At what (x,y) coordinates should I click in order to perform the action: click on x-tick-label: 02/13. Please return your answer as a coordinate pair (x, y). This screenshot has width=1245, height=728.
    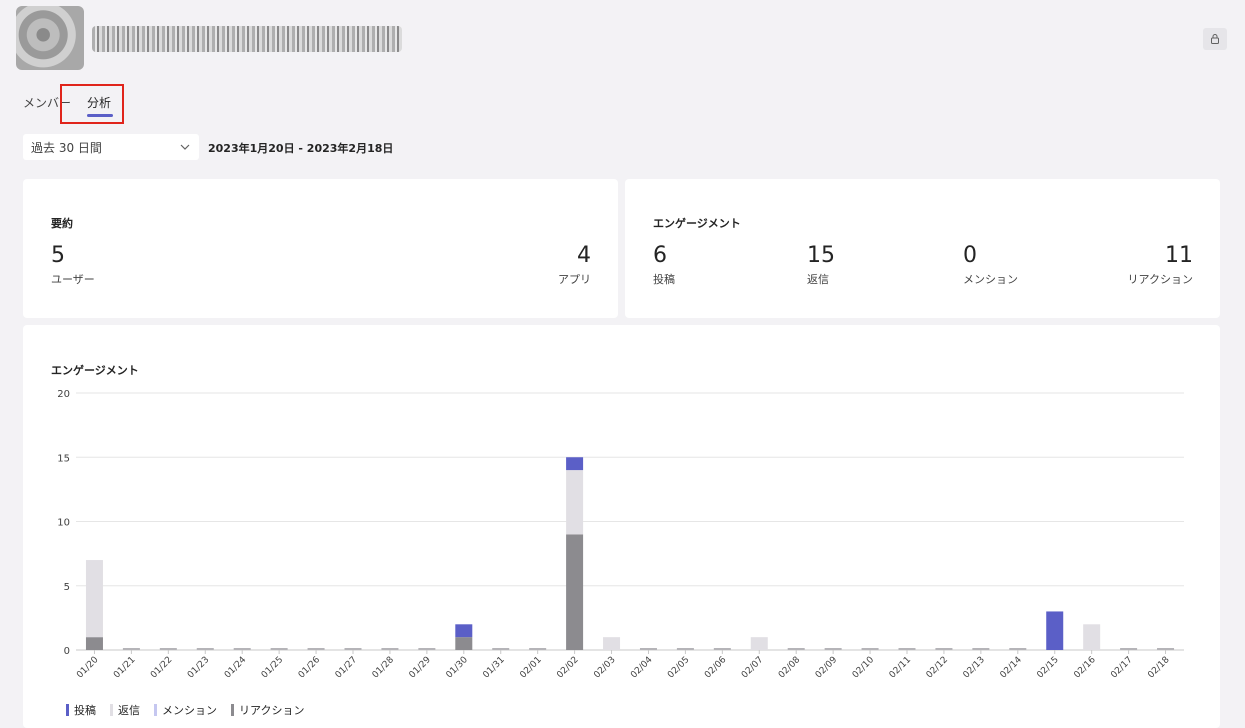
    Looking at the image, I should click on (974, 667).